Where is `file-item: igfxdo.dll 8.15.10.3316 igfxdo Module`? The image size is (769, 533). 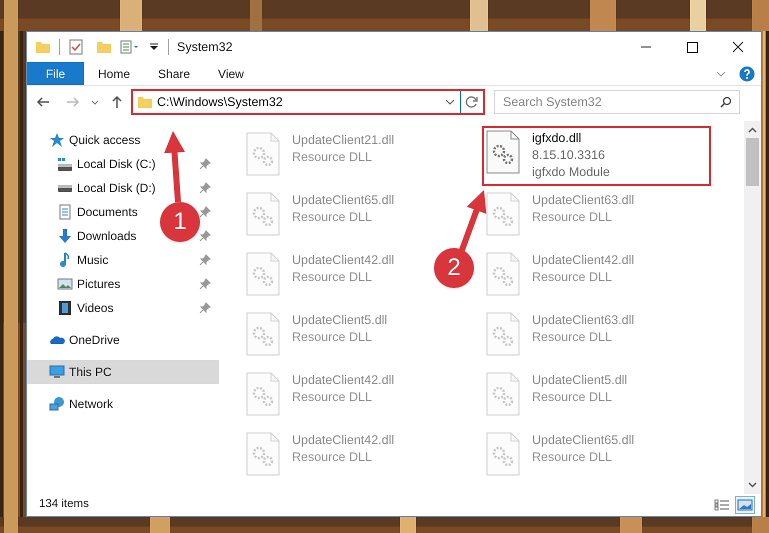
file-item: igfxdo.dll 8.15.10.3316 igfxdo Module is located at coordinates (596, 156).